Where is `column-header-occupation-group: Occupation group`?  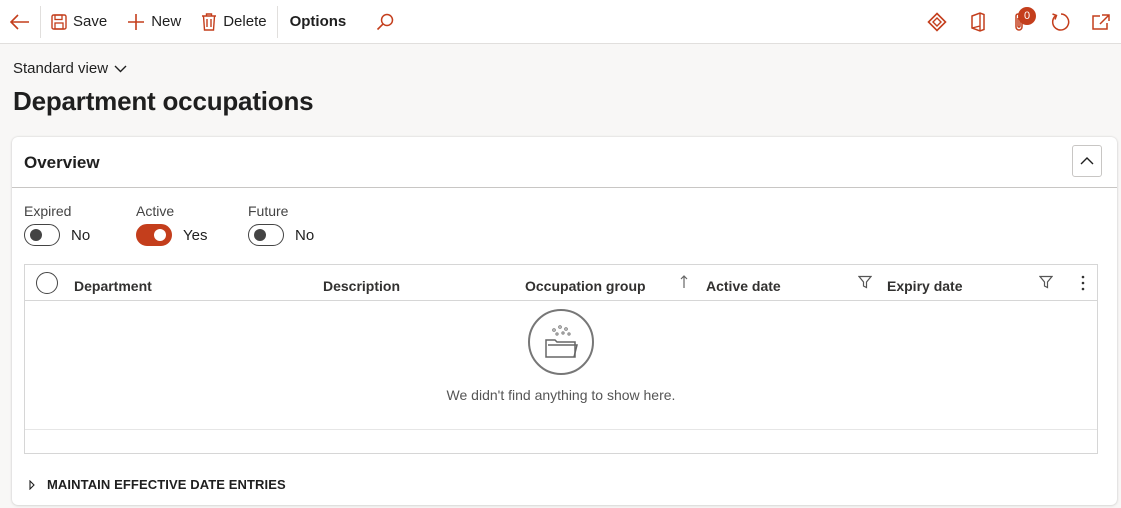
column-header-occupation-group: Occupation group is located at coordinates (585, 286).